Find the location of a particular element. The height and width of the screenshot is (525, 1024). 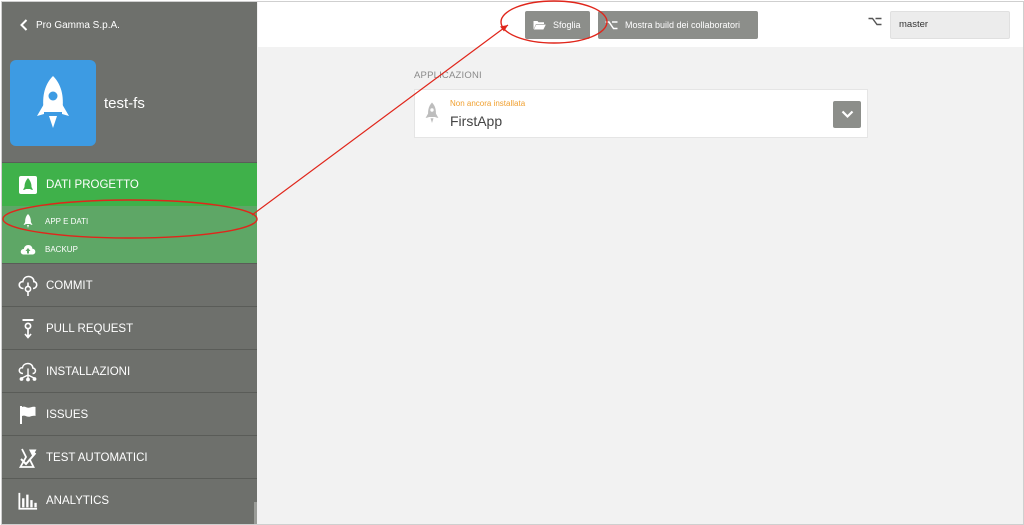

sidebar-subnav: APP E DATI BACKUP is located at coordinates (129, 235).